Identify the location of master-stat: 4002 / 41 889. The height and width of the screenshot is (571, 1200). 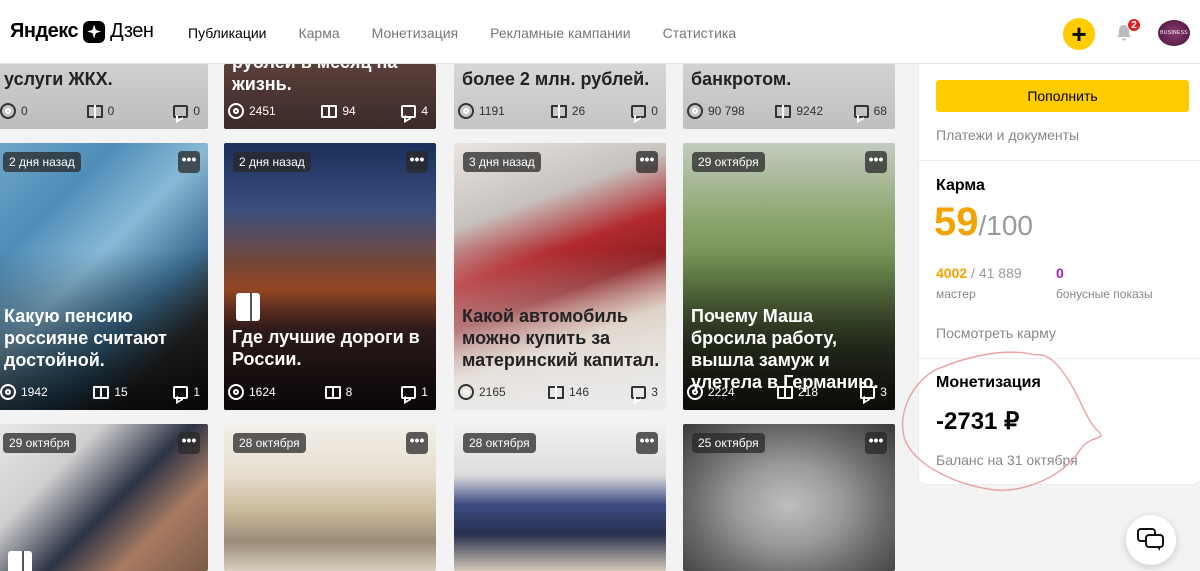
(979, 273).